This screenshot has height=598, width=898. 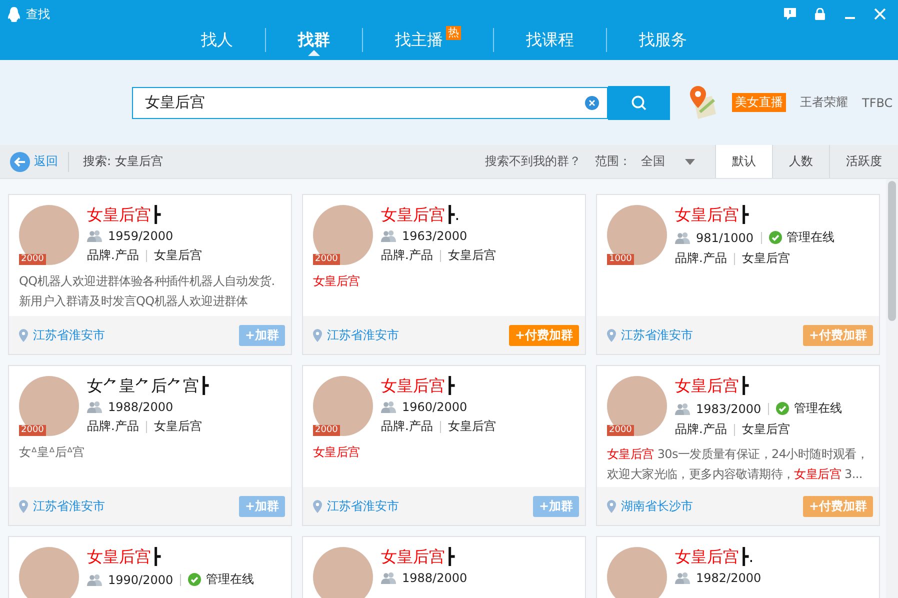 What do you see at coordinates (314, 40) in the screenshot?
I see `nav-tab: 找群` at bounding box center [314, 40].